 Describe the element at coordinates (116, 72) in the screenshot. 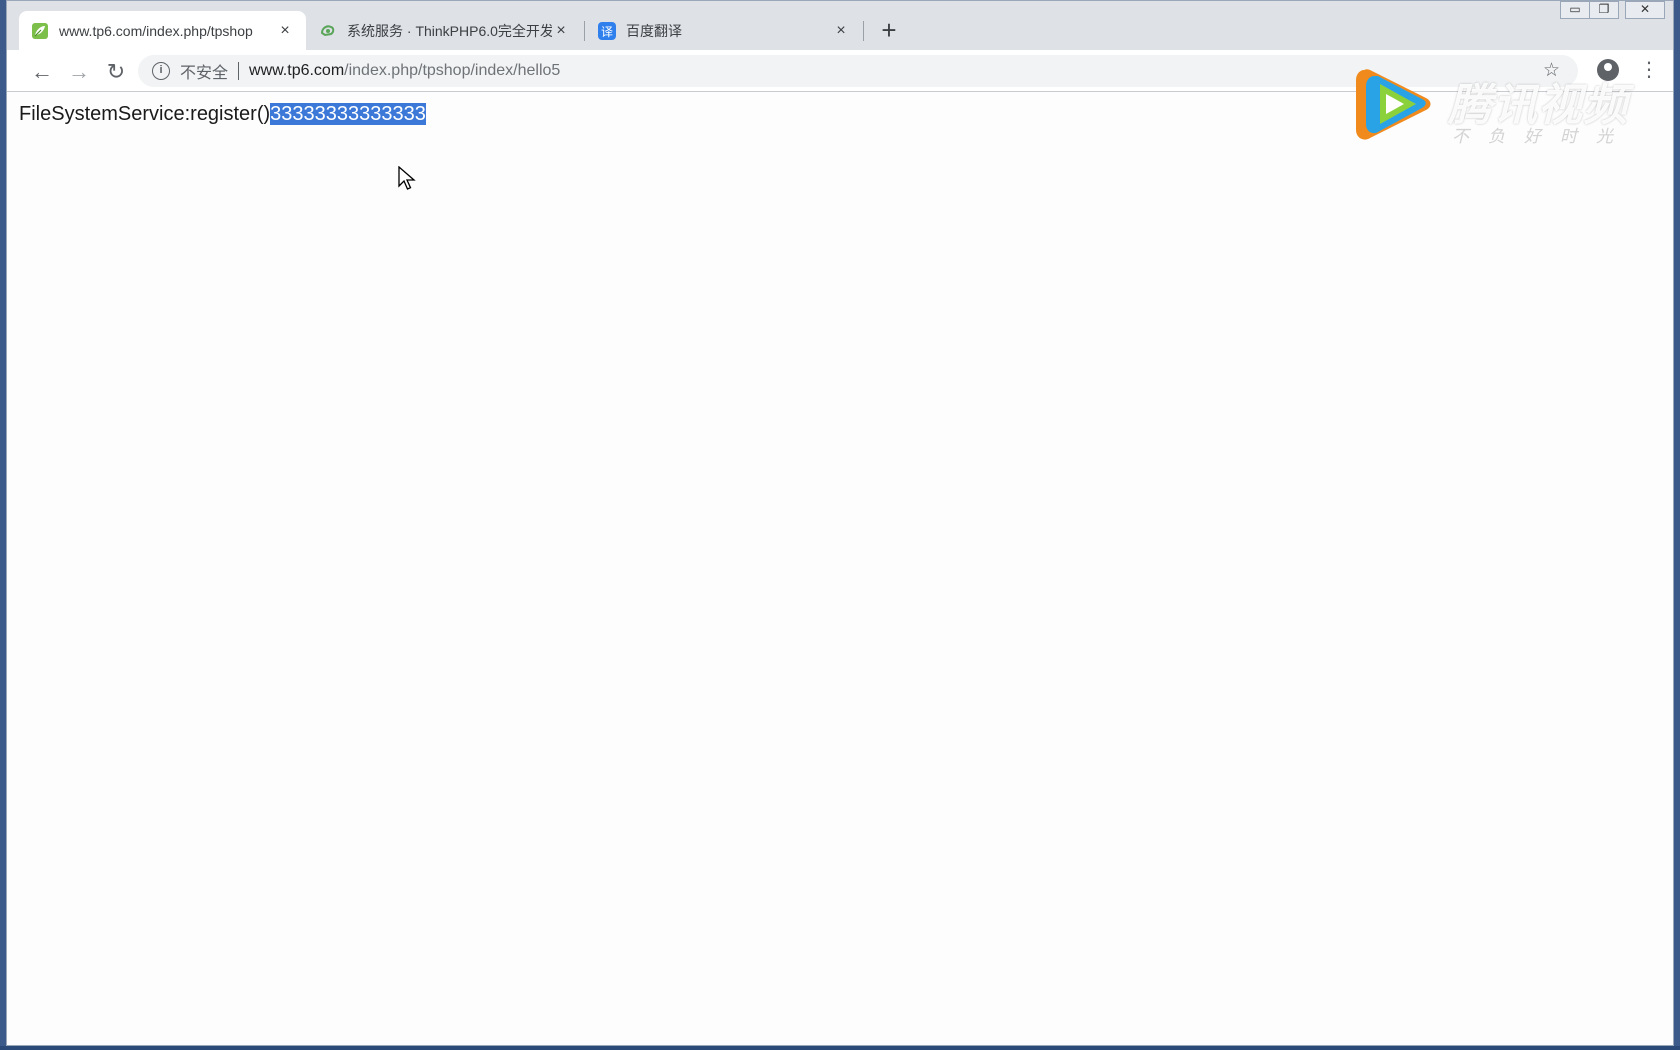

I see `reload-button: ↻` at that location.